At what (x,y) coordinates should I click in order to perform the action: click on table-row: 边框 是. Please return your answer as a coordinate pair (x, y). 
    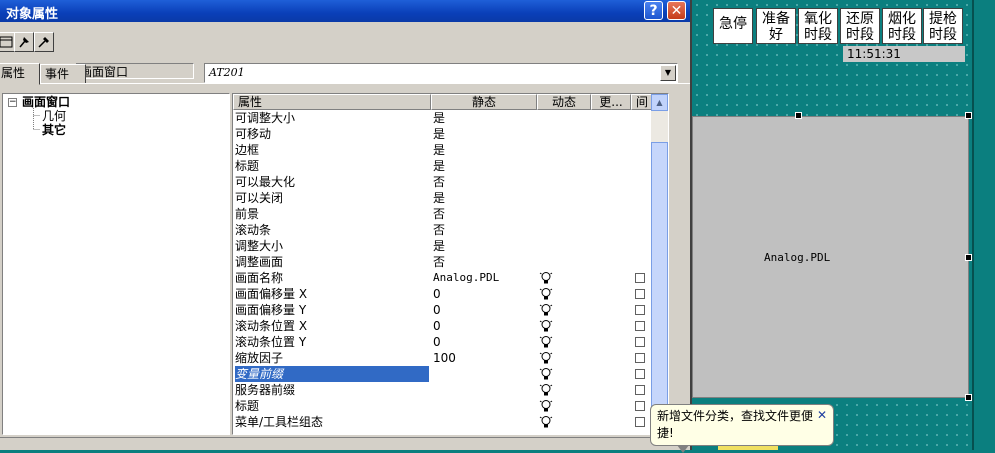
    Looking at the image, I should click on (443, 150).